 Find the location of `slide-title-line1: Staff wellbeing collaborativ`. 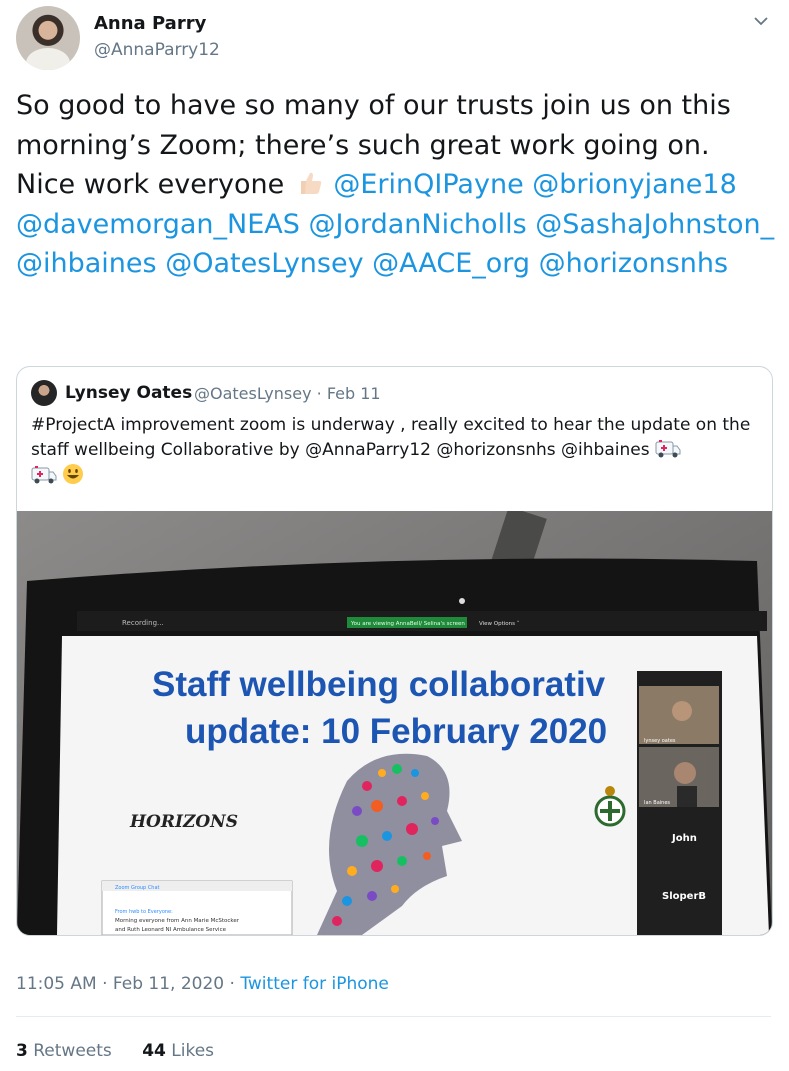

slide-title-line1: Staff wellbeing collaborativ is located at coordinates (379, 684).